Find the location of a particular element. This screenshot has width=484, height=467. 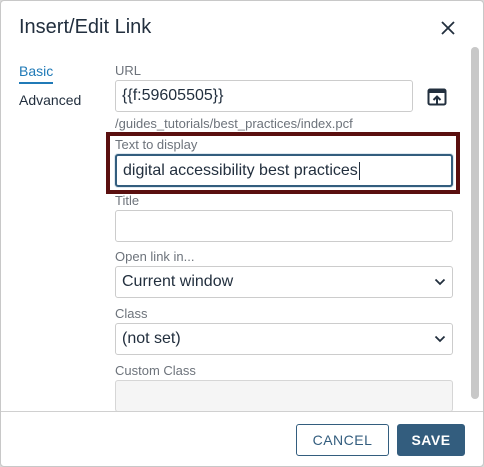

open-link-in-select: Current window is located at coordinates (284, 282).